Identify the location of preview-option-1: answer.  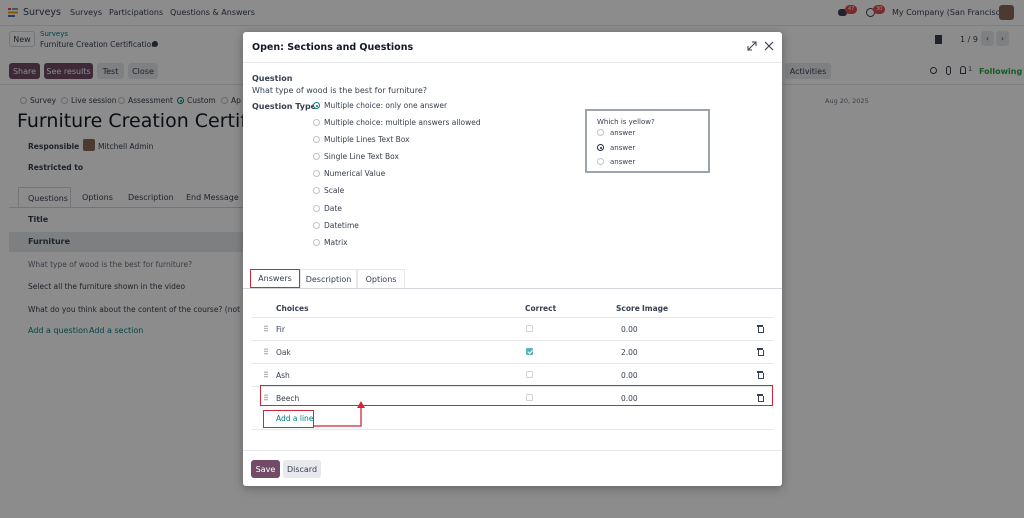
(623, 133).